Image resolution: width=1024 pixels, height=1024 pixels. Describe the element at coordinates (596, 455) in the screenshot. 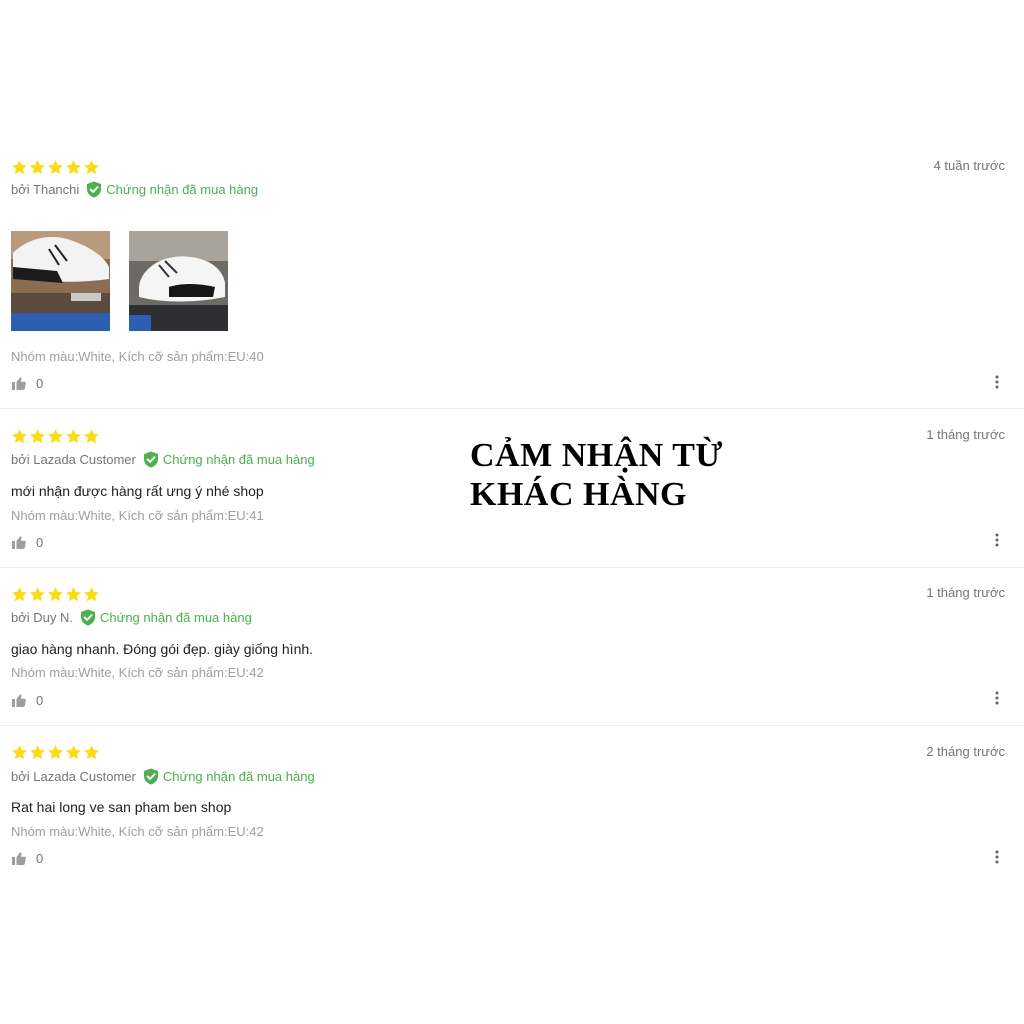

I see `overlay-line-1: CẢM NHẬN TỪ` at that location.